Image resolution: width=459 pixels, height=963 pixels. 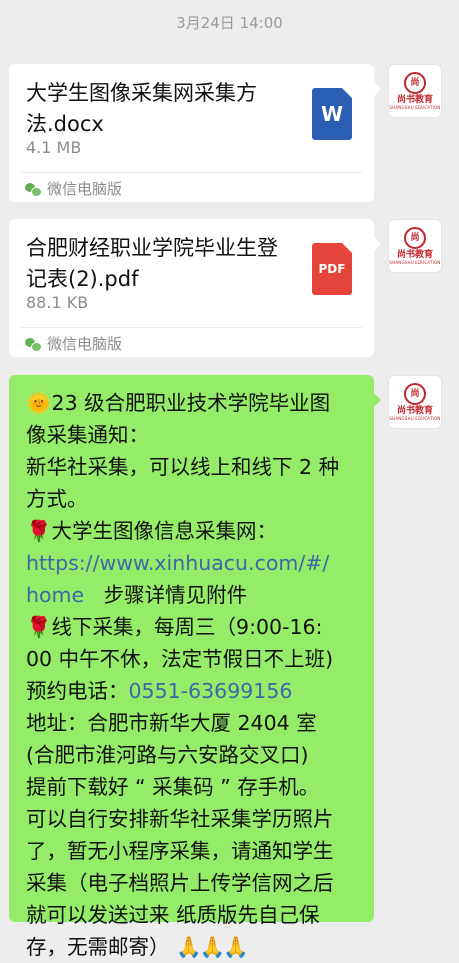 I want to click on word-document-icon: W, so click(x=332, y=114).